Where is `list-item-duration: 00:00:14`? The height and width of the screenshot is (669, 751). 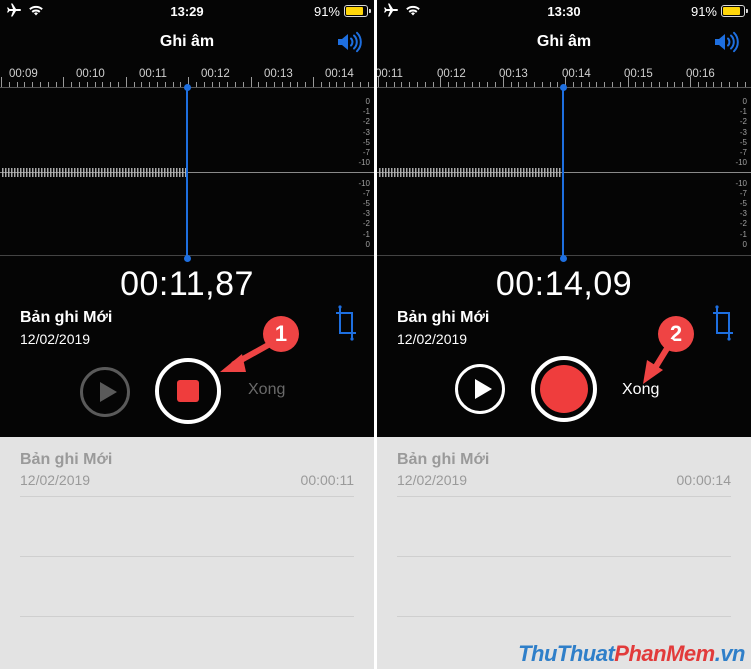
list-item-duration: 00:00:14 is located at coordinates (704, 480).